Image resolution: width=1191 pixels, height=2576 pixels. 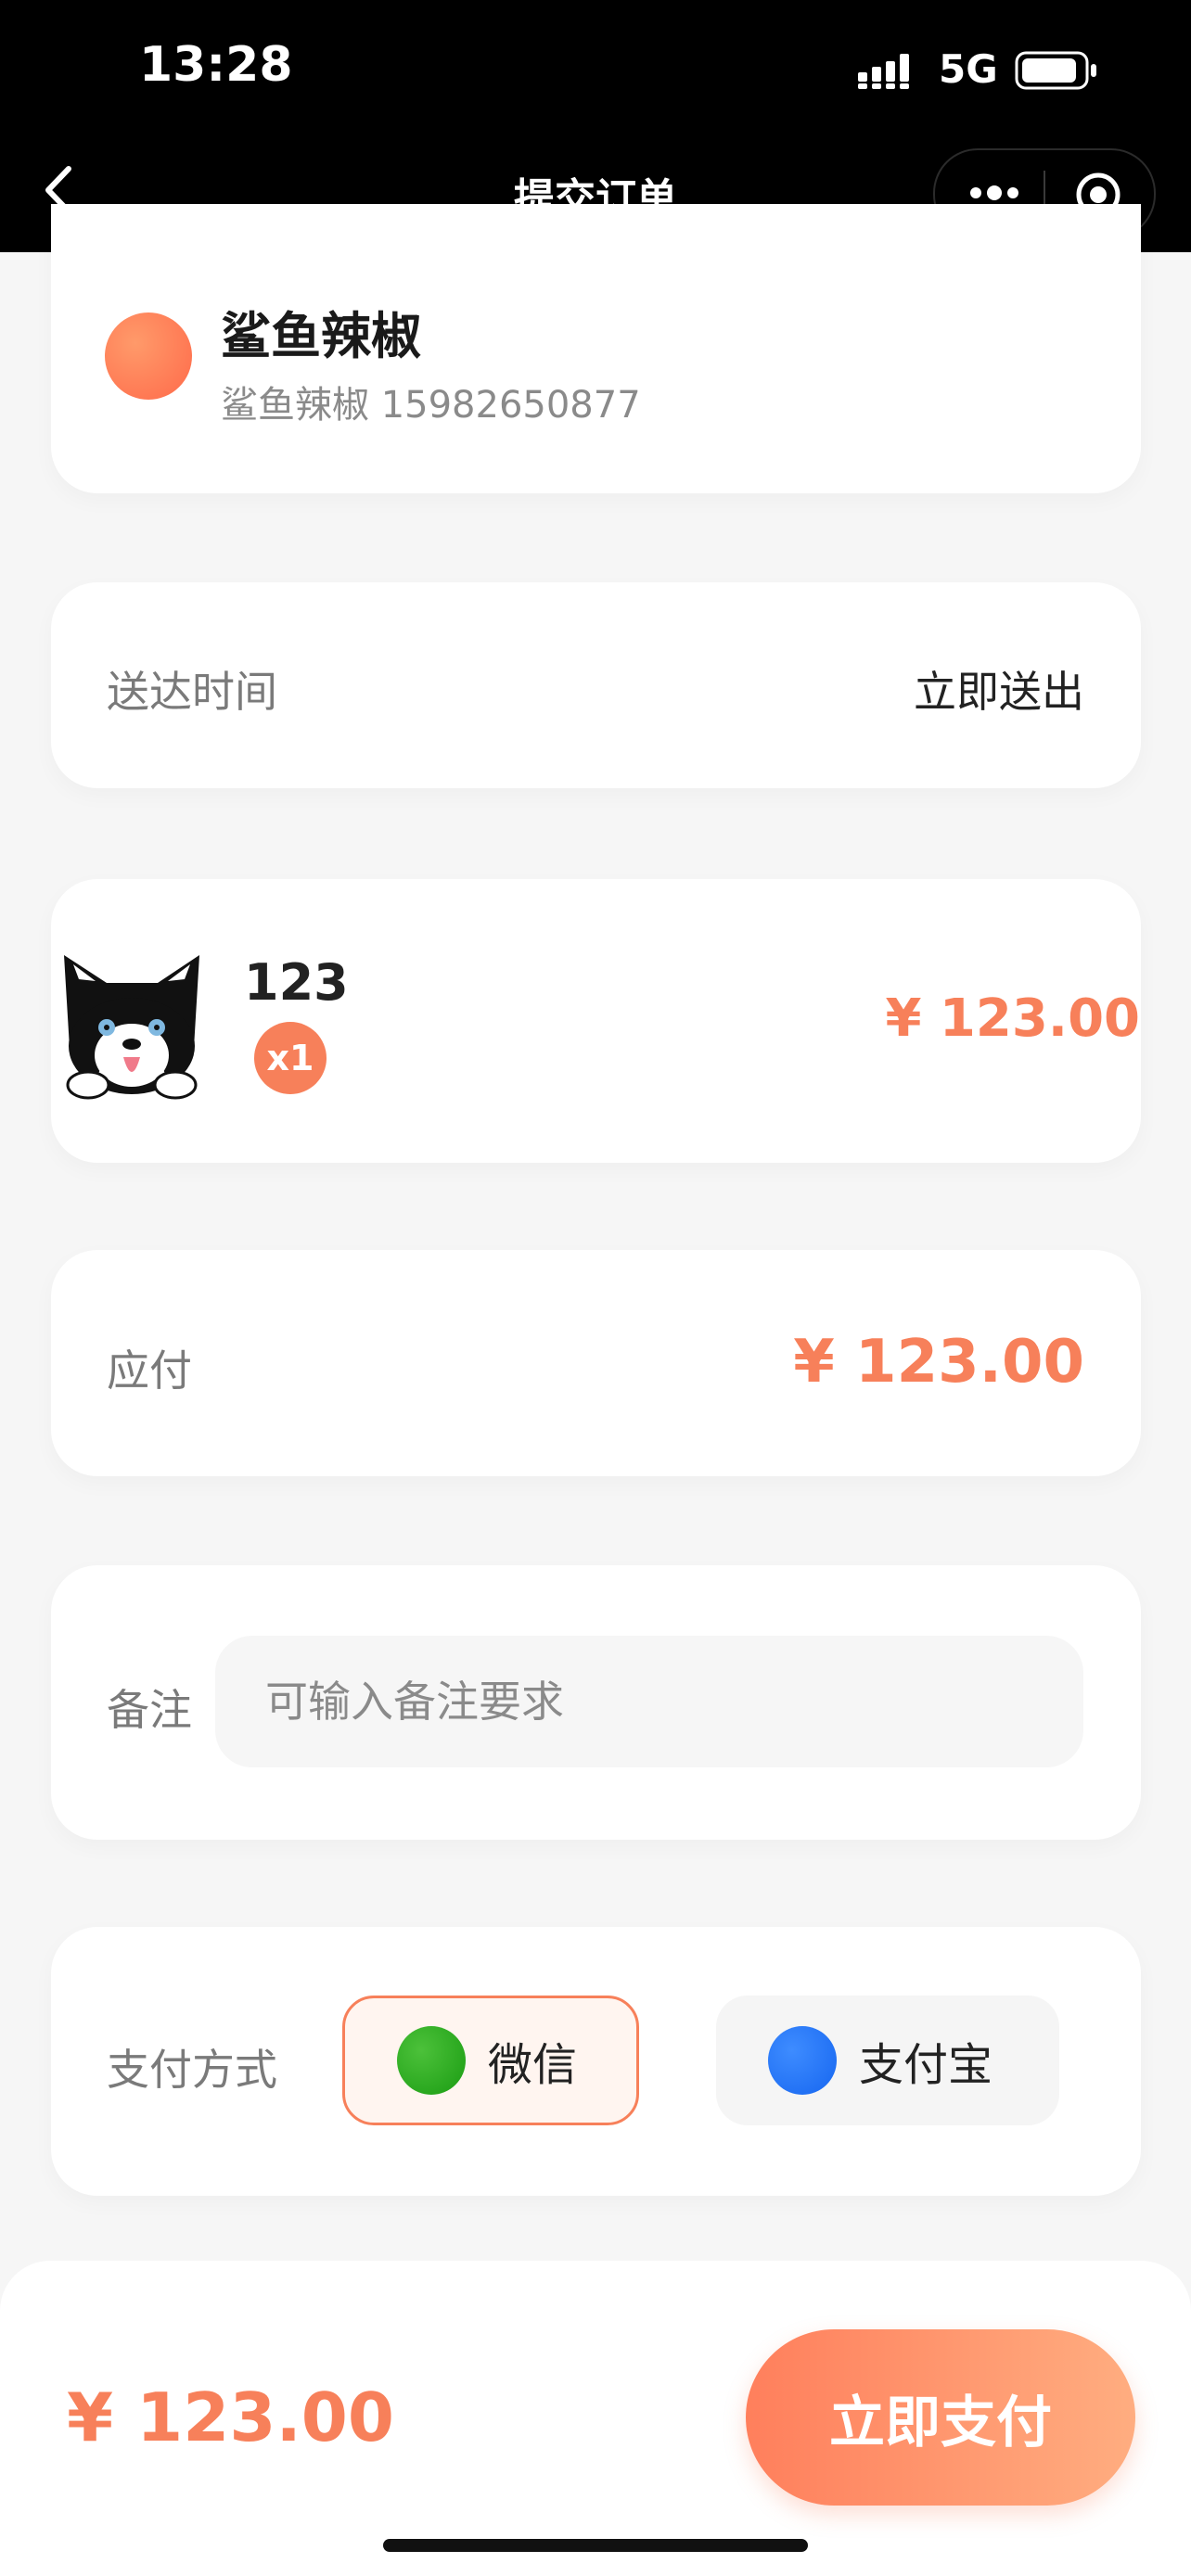 What do you see at coordinates (649, 1701) in the screenshot?
I see `remark-input` at bounding box center [649, 1701].